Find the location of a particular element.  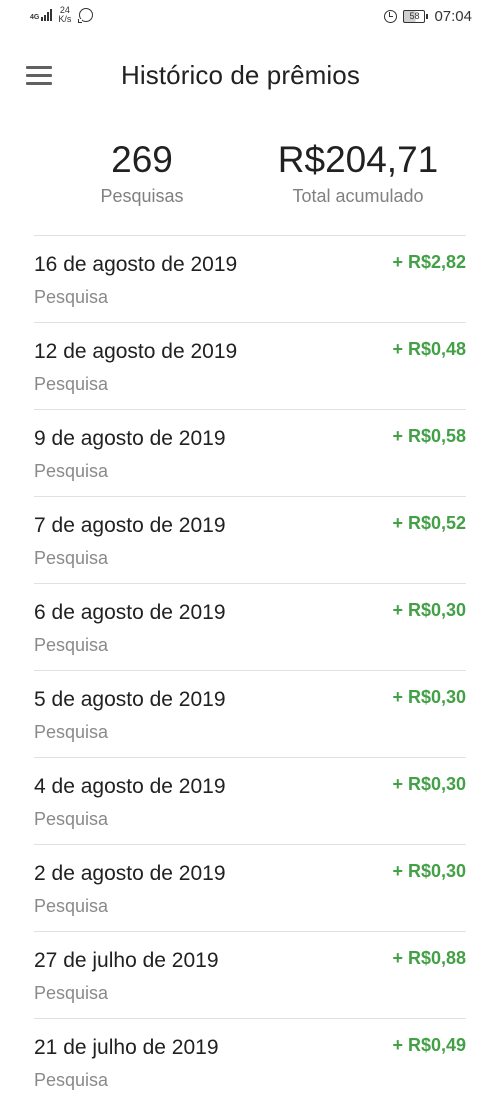

app-bar: Histórico de prêmios is located at coordinates (250, 75).